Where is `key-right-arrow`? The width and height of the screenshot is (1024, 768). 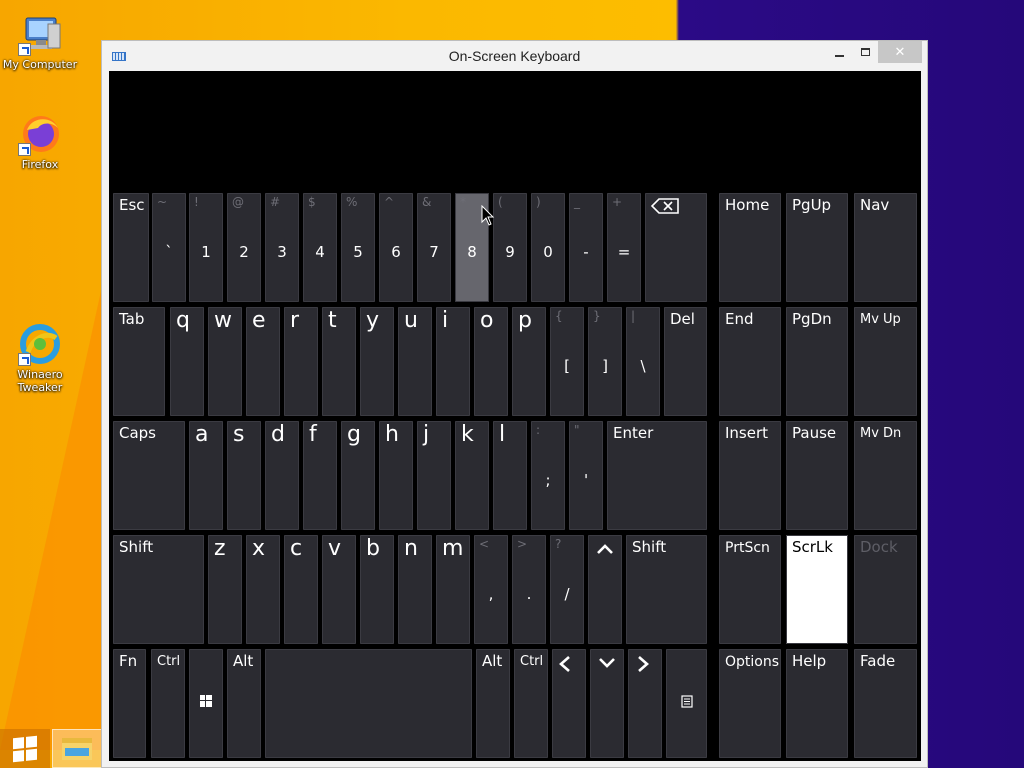 key-right-arrow is located at coordinates (645, 703).